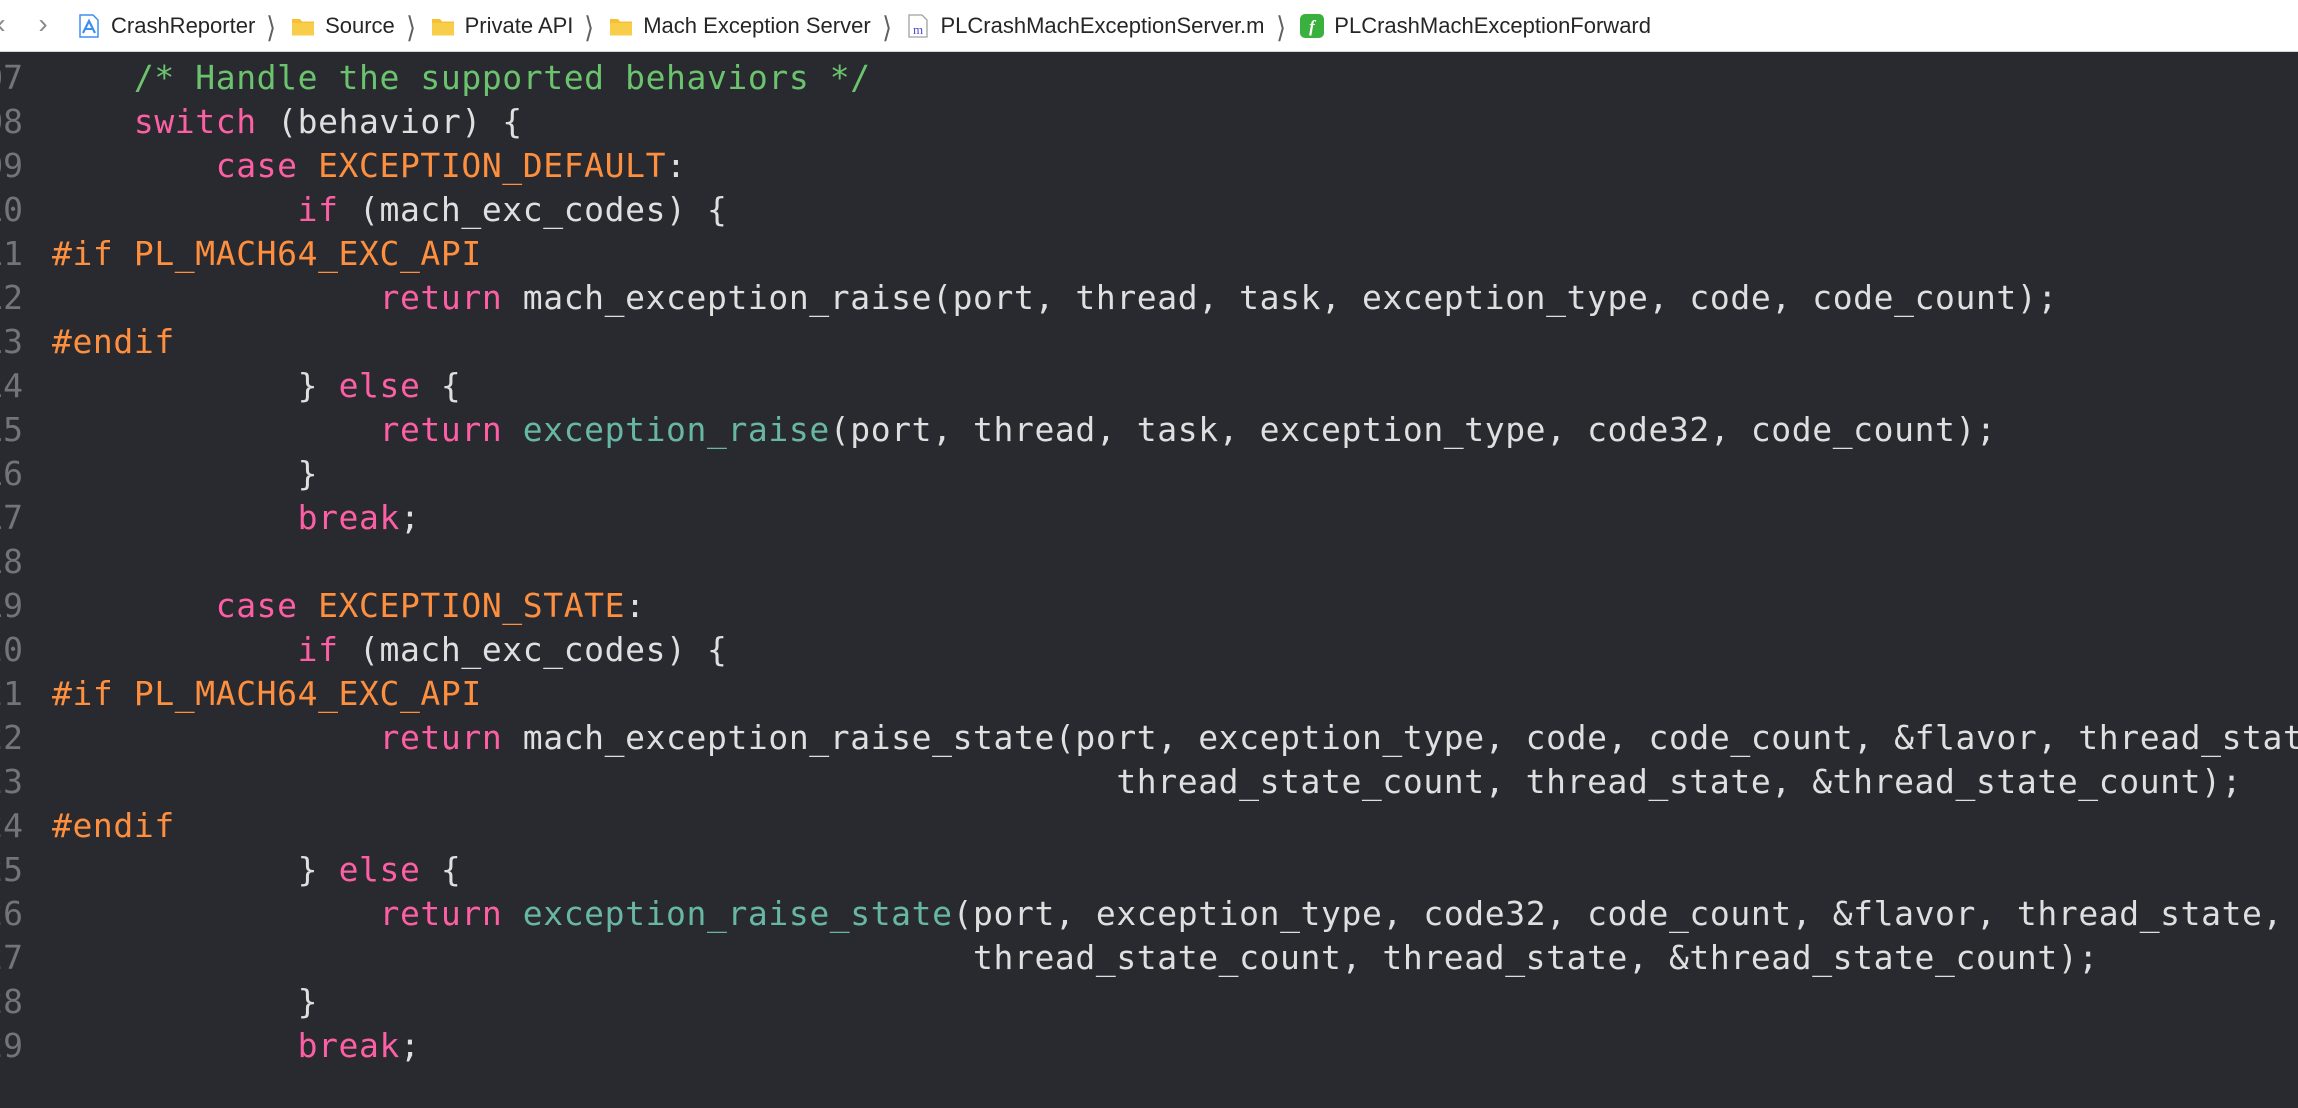 The height and width of the screenshot is (1108, 2298). Describe the element at coordinates (11, 517) in the screenshot. I see `line-number: 17` at that location.